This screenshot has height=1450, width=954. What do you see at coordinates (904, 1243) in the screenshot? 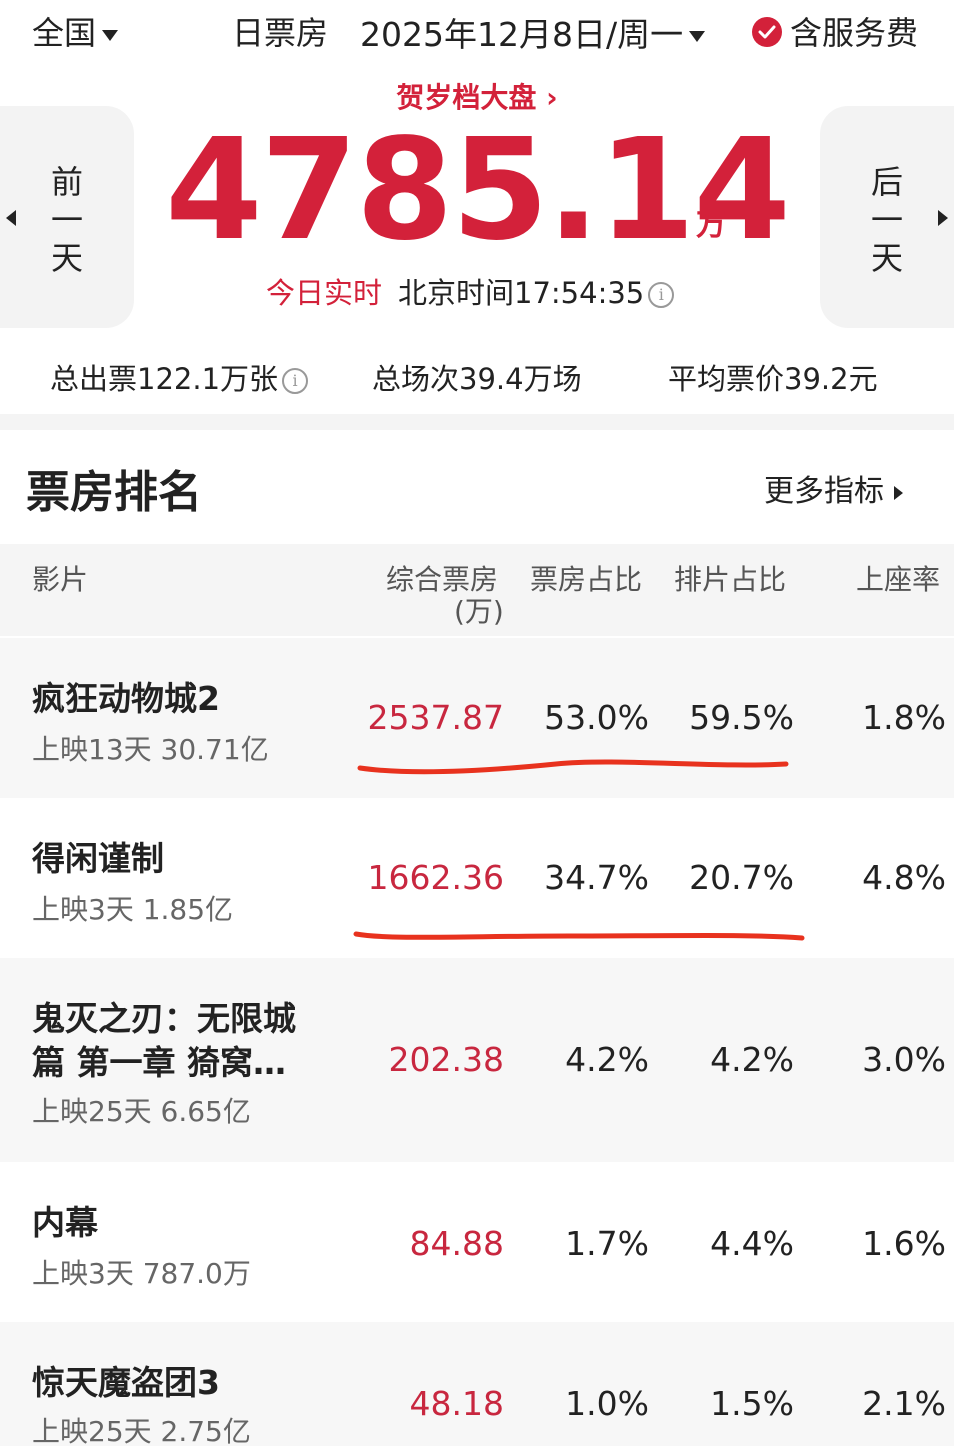
I see `occupancy-value: 1.6%` at bounding box center [904, 1243].